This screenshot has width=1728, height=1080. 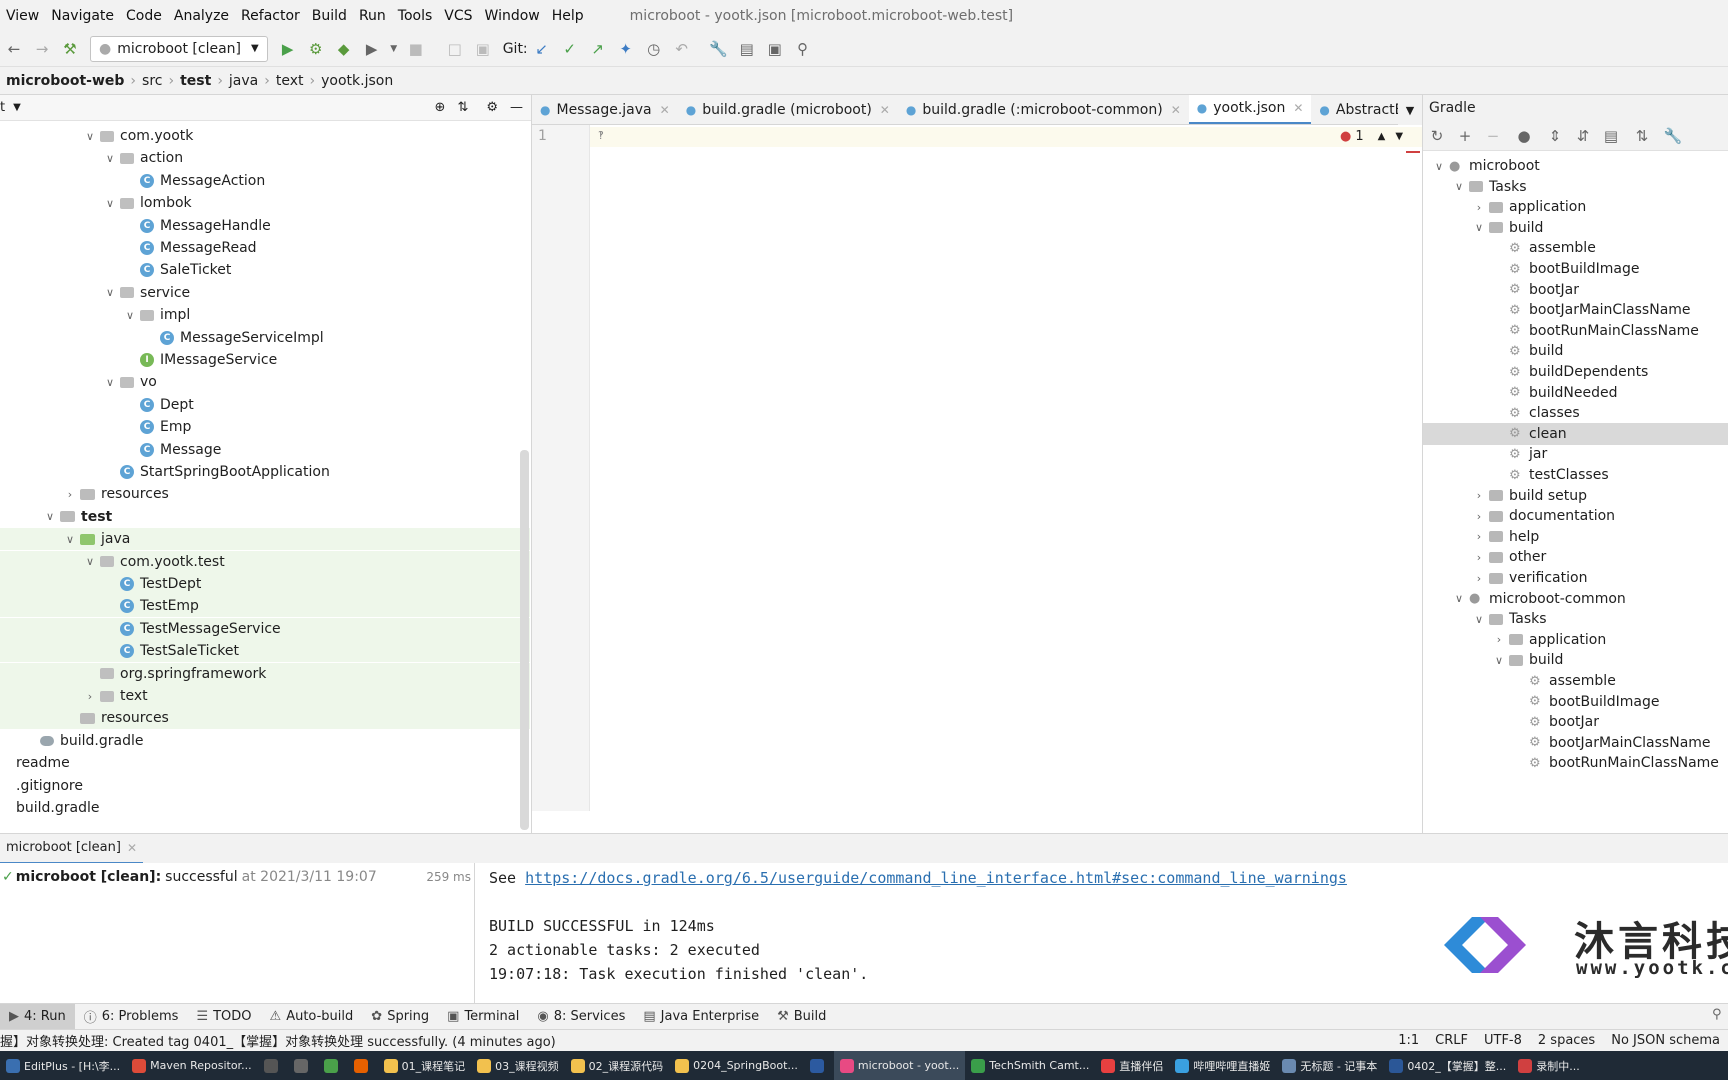 I want to click on gradle-row: ⚙ jar, so click(x=1575, y=454).